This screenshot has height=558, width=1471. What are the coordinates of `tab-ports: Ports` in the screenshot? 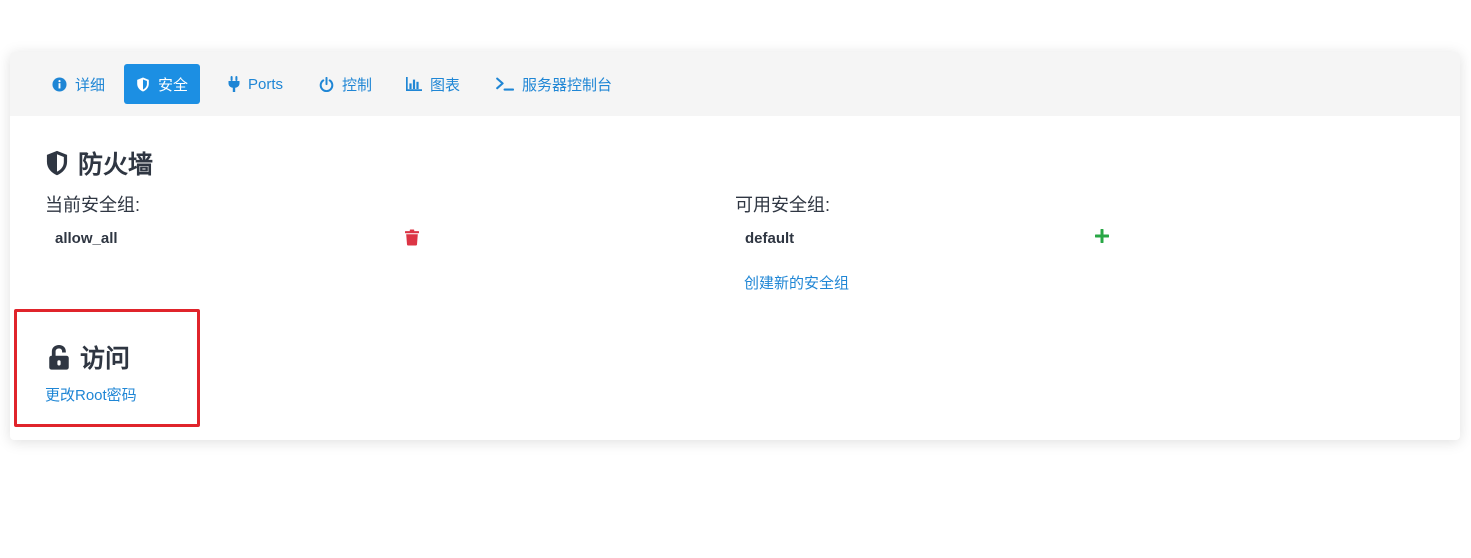 It's located at (255, 84).